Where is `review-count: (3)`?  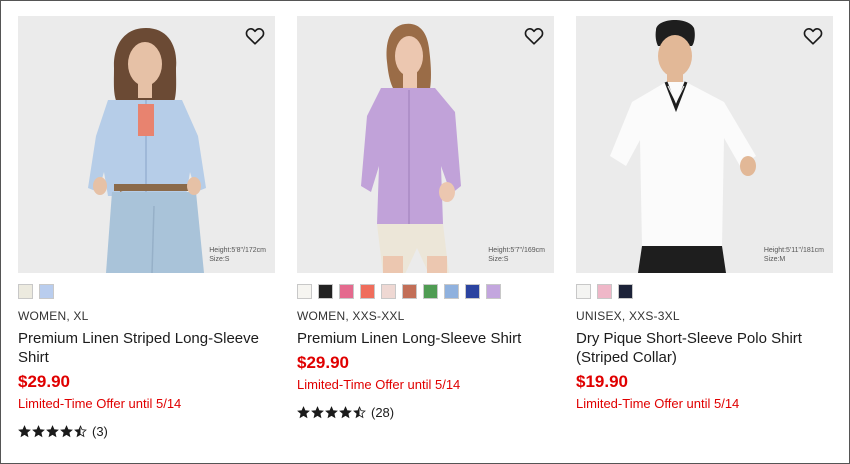
review-count: (3) is located at coordinates (100, 431).